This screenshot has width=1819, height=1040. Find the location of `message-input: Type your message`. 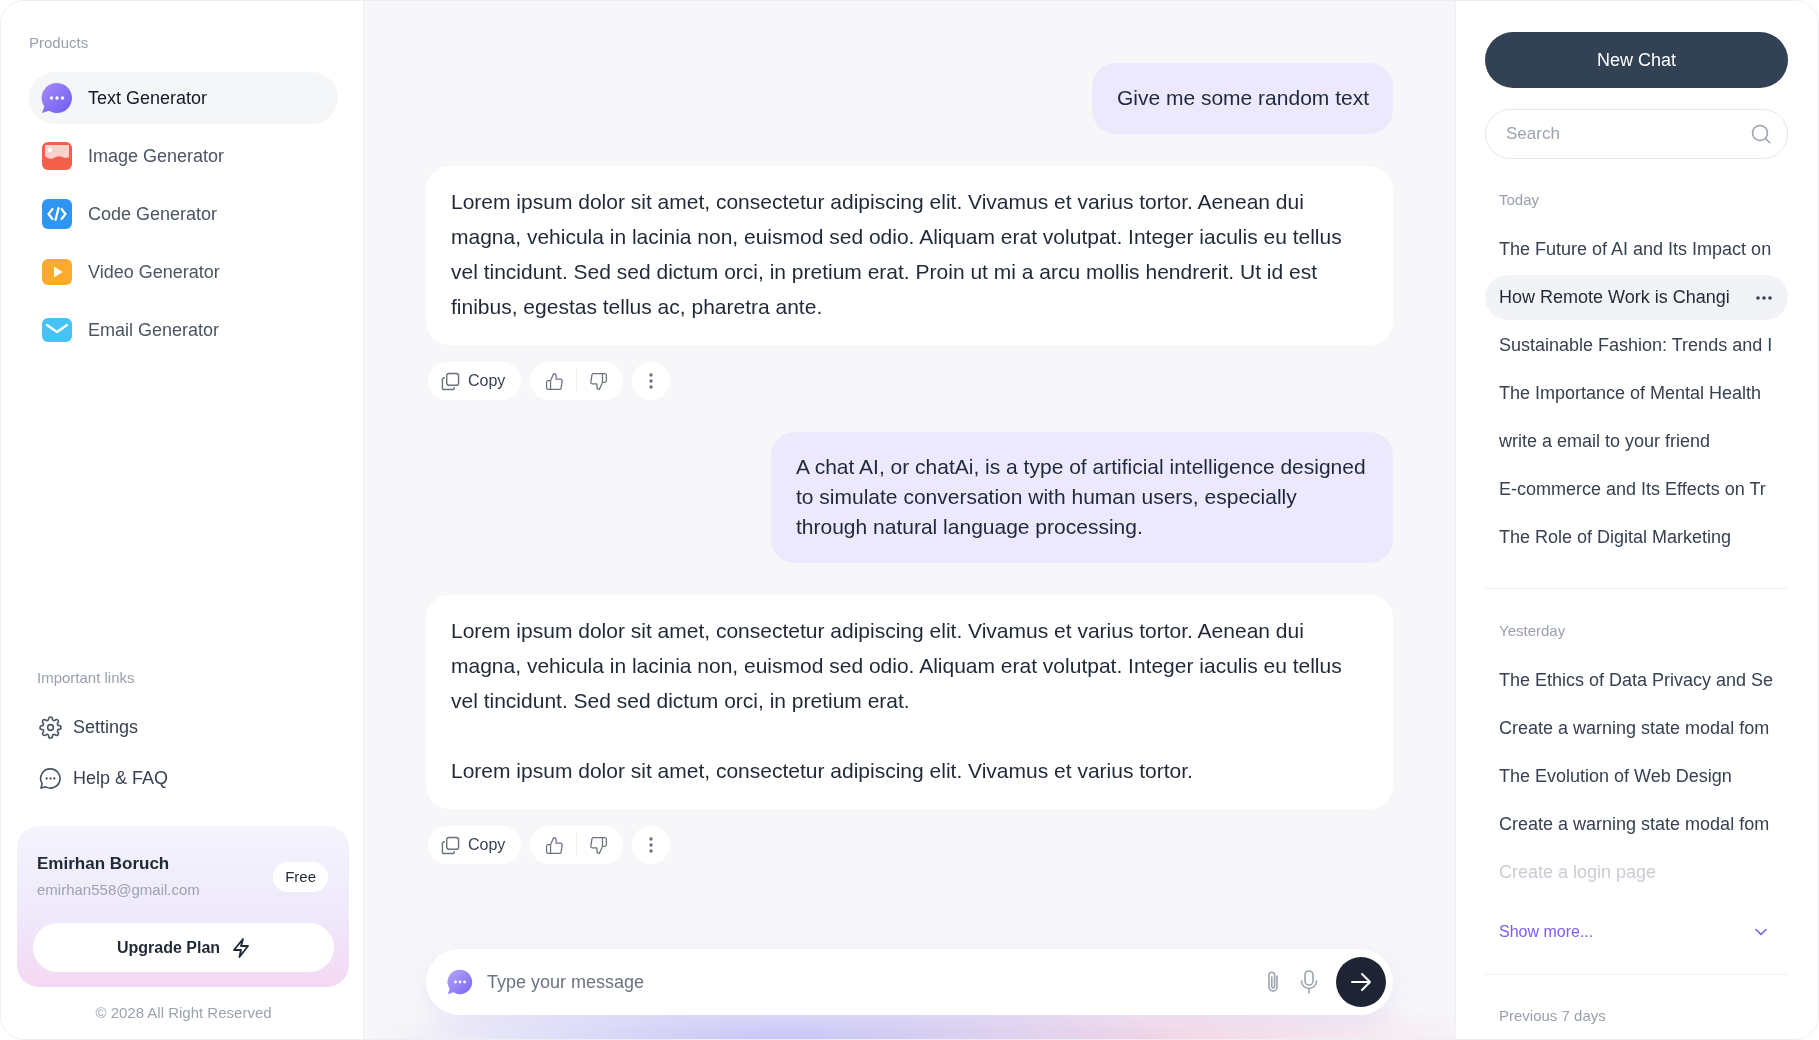

message-input: Type your message is located at coordinates (867, 982).